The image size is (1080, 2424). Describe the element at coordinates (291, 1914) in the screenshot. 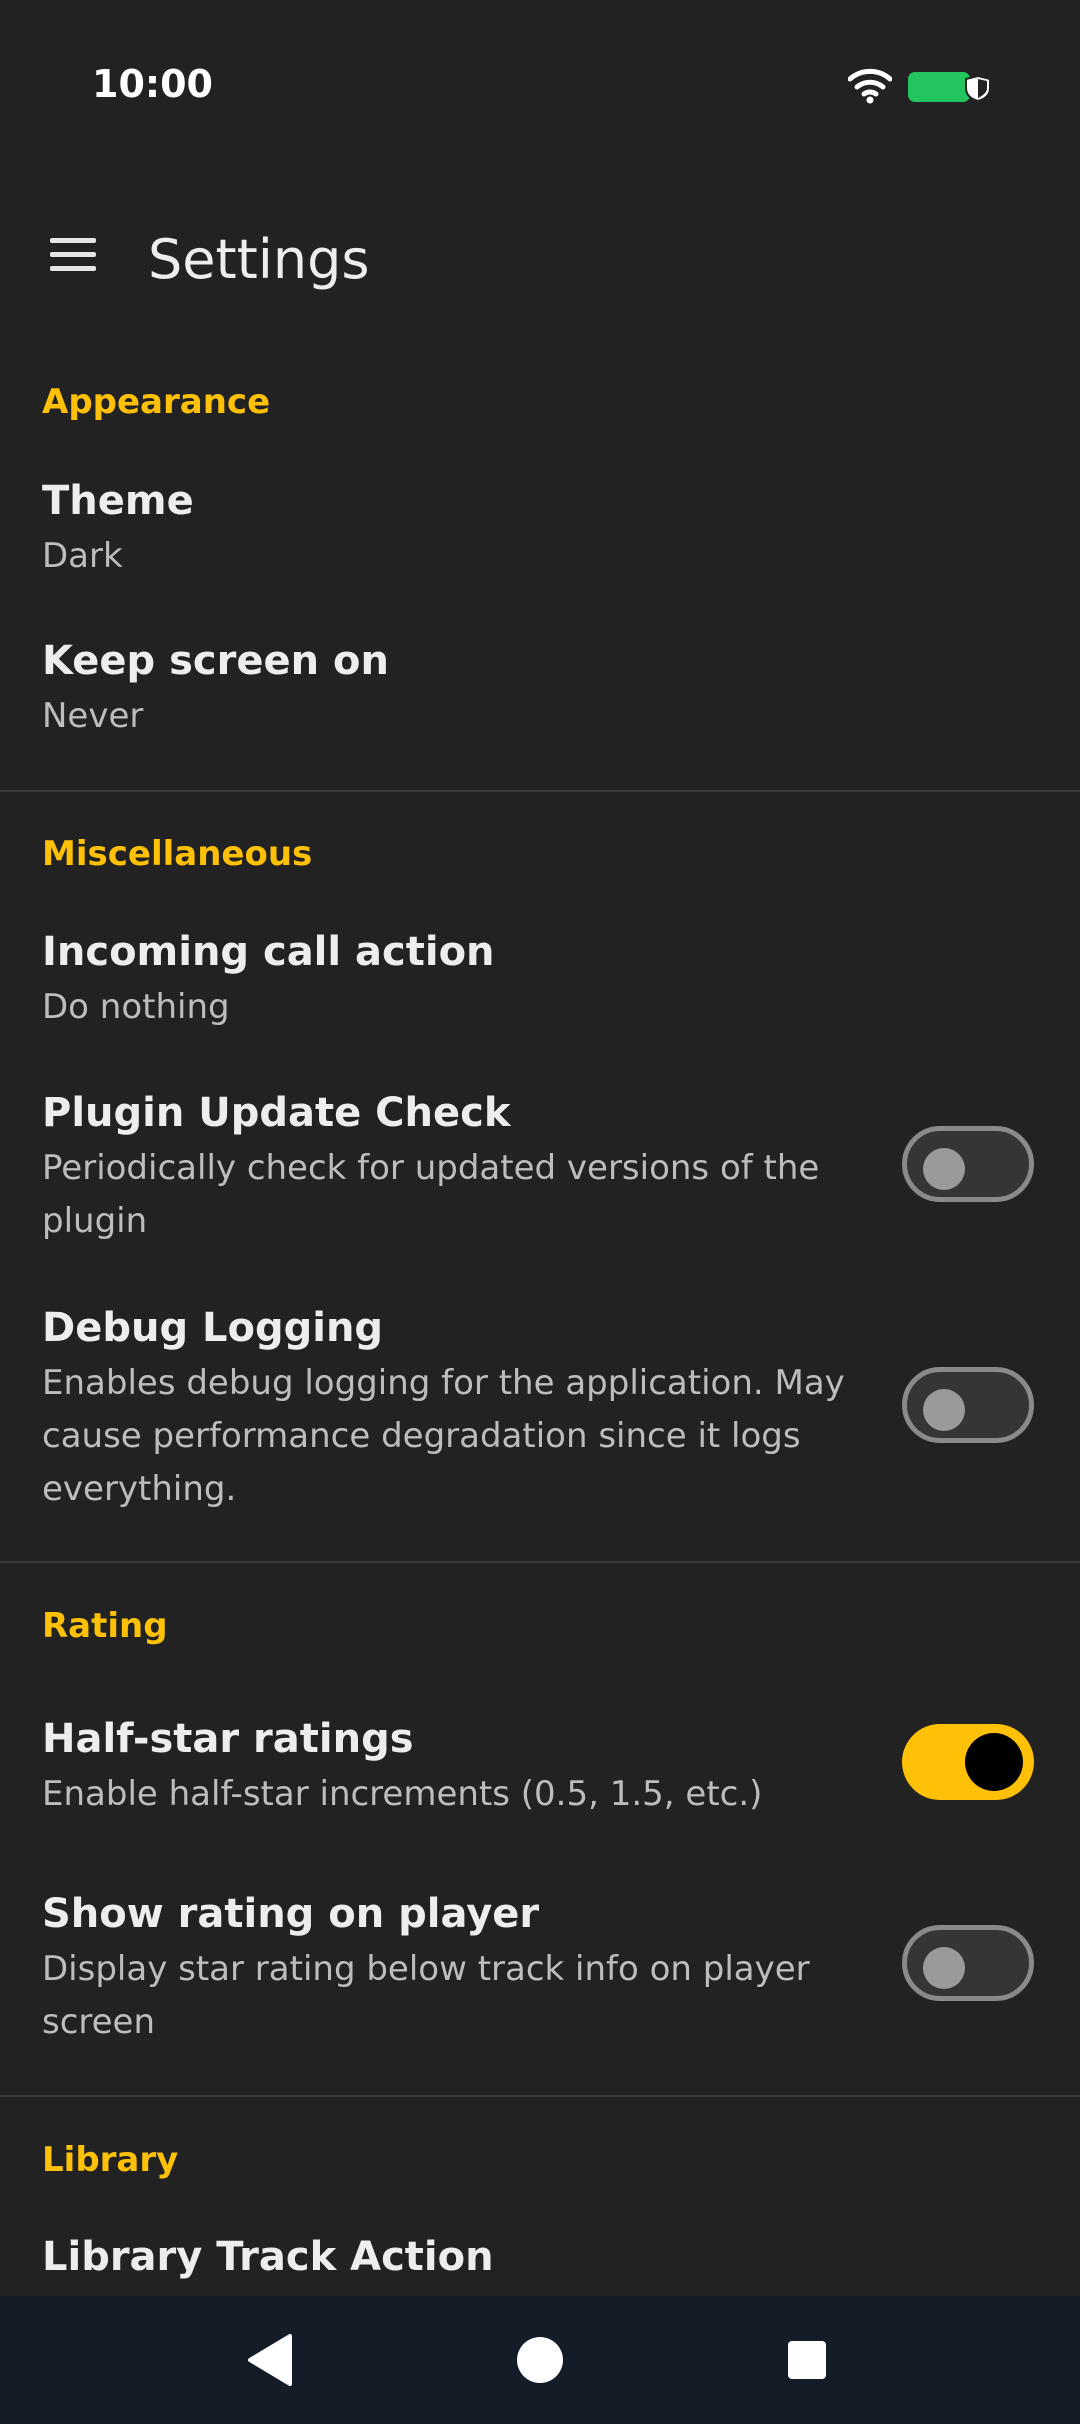

I see `pref-title: Show rating on player` at that location.